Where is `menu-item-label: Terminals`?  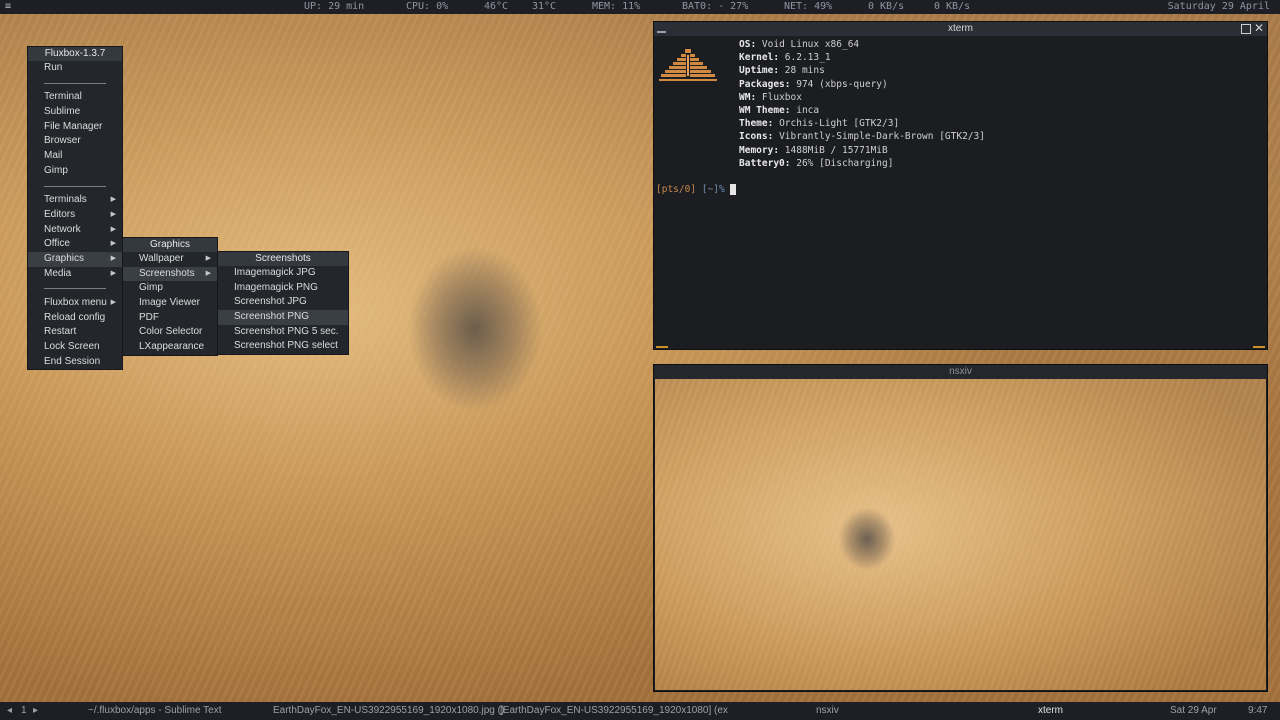 menu-item-label: Terminals is located at coordinates (65, 200).